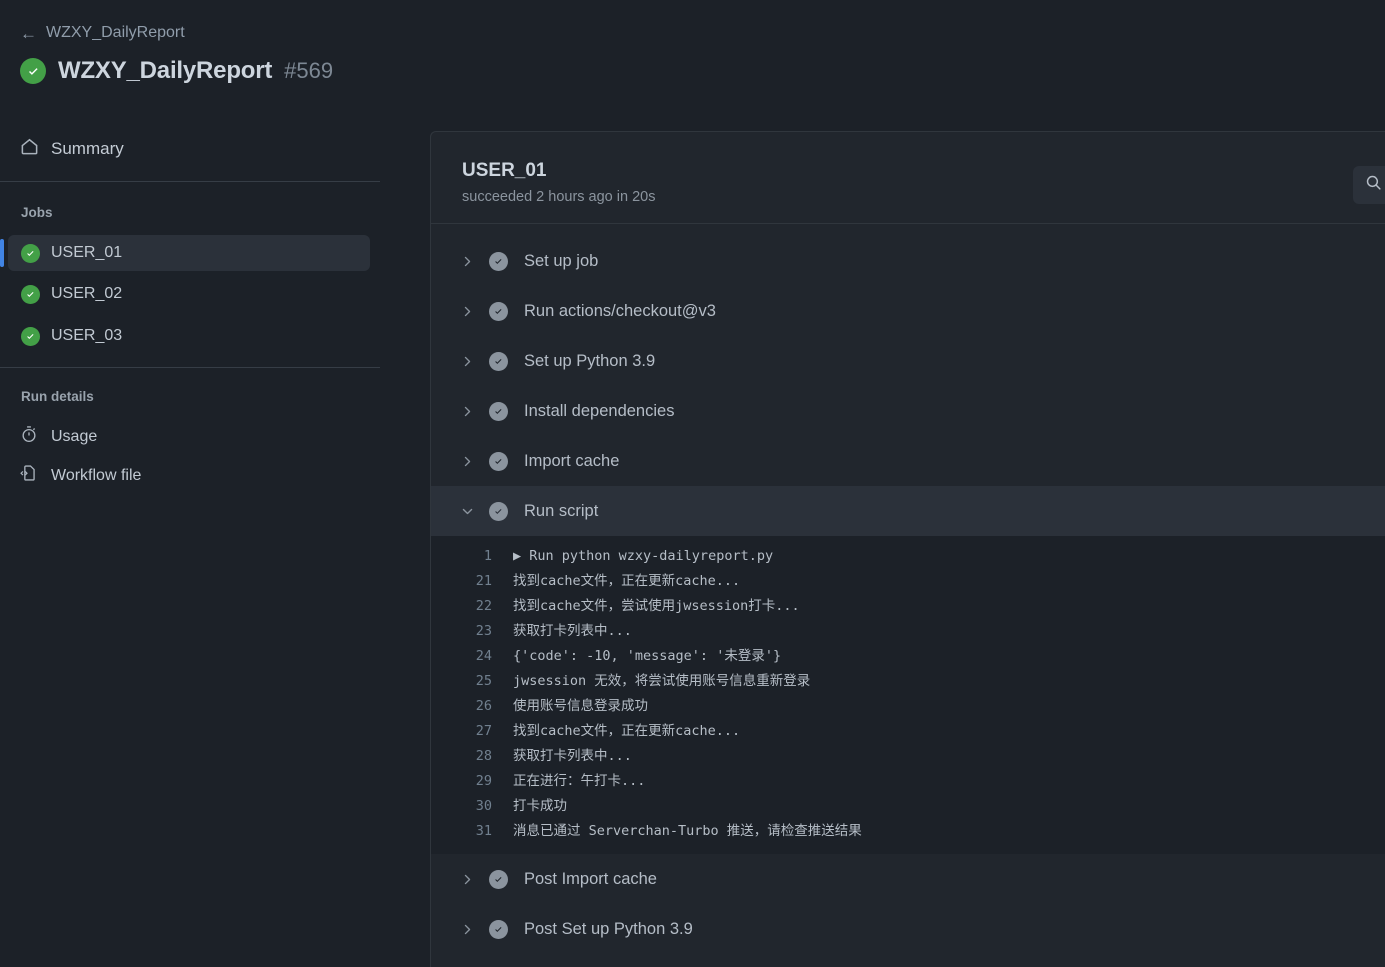 The image size is (1385, 967). What do you see at coordinates (647, 656) in the screenshot?
I see `log-line-text: {'code': -10, 'message': '未登录'}` at bounding box center [647, 656].